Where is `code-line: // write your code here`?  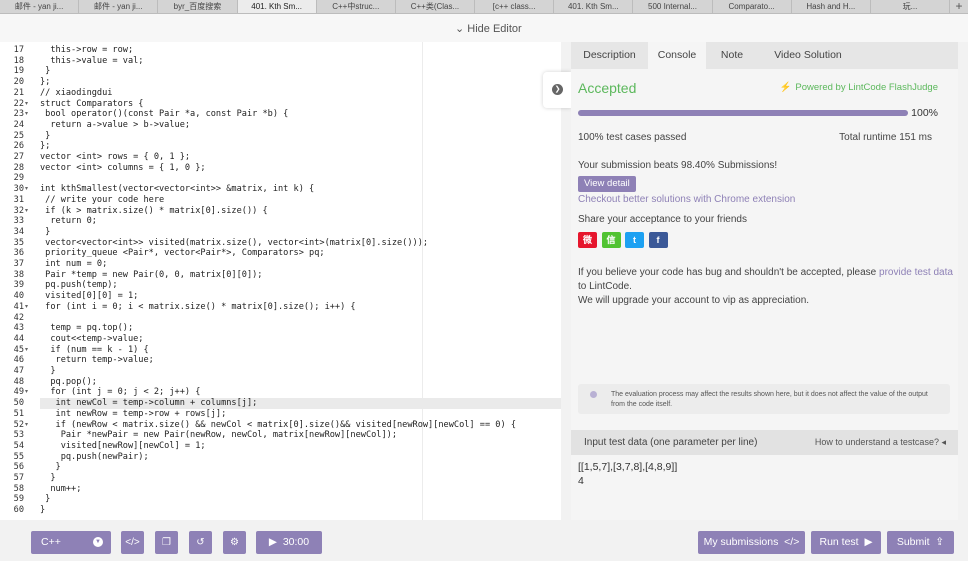 code-line: // write your code here is located at coordinates (300, 200).